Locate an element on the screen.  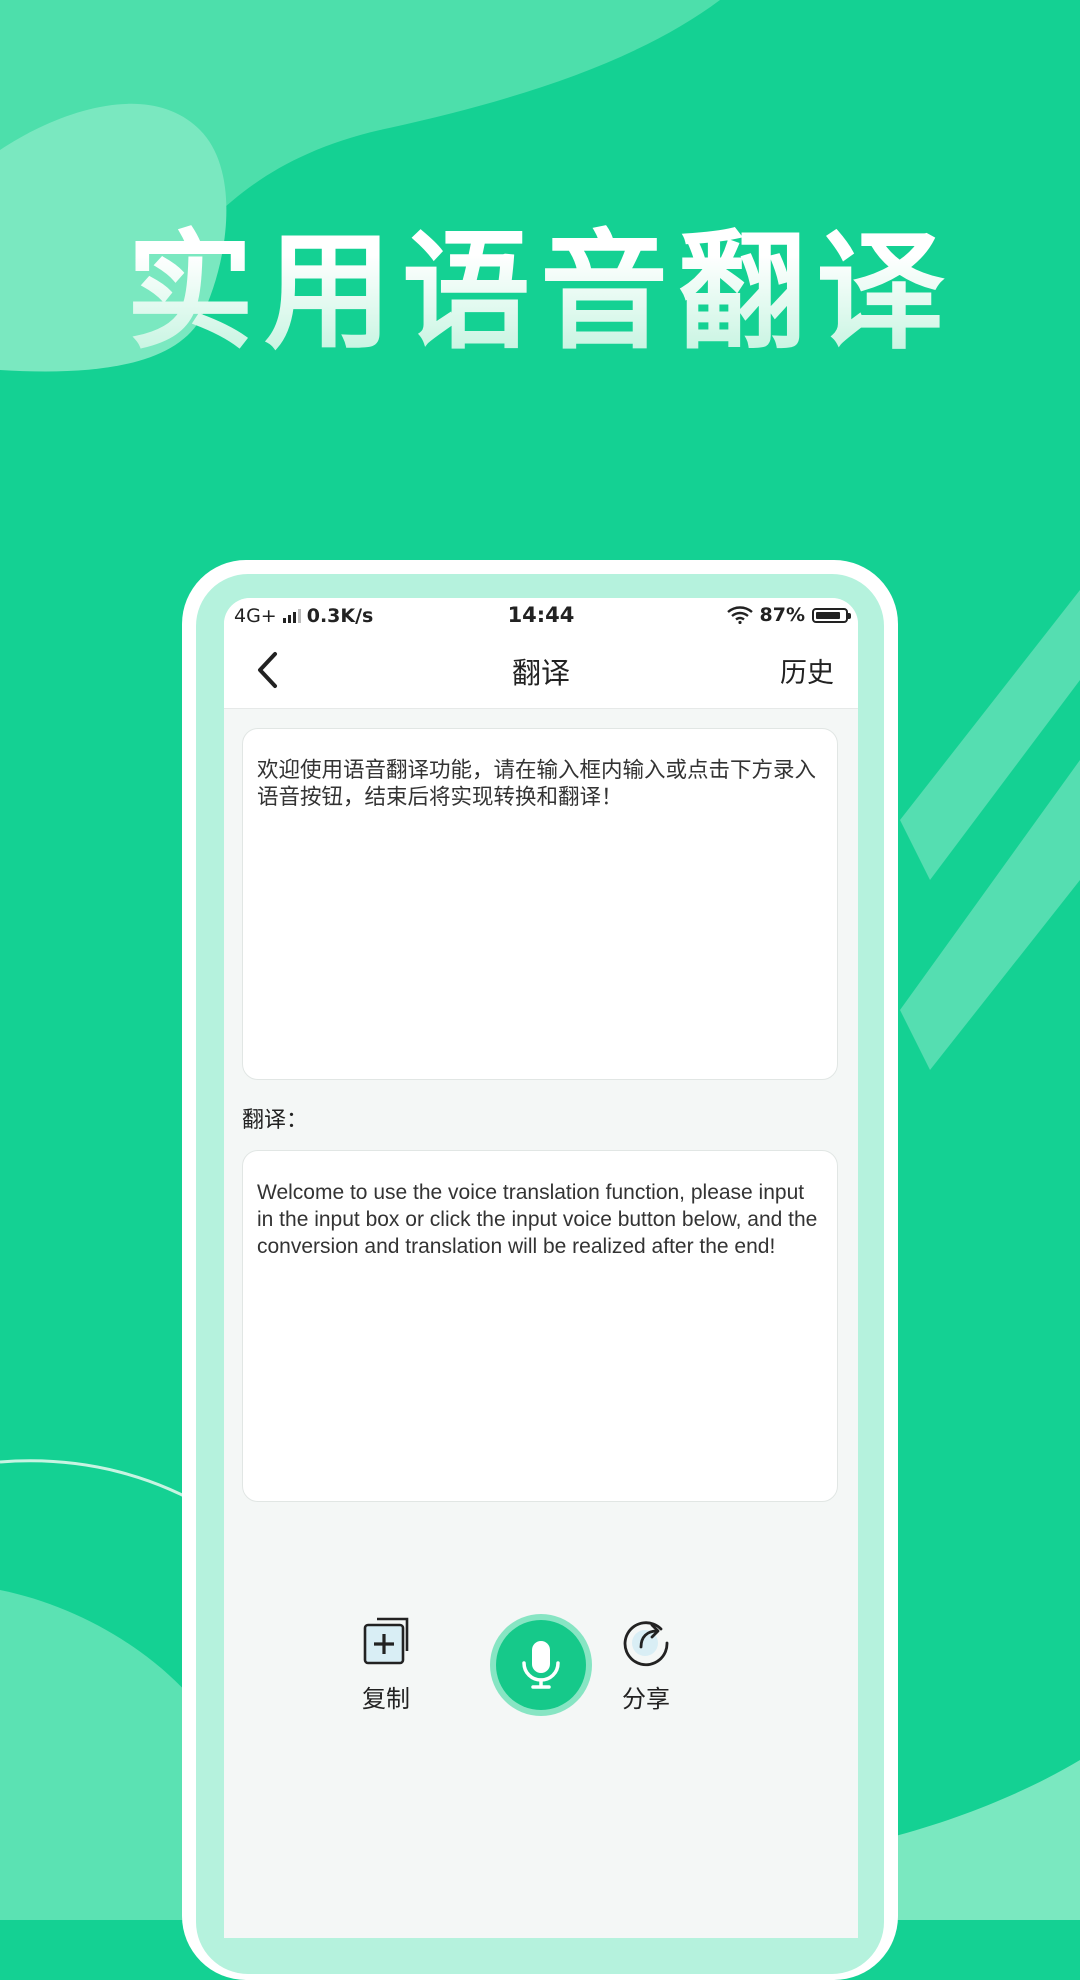
microphone-icon is located at coordinates (541, 1665).